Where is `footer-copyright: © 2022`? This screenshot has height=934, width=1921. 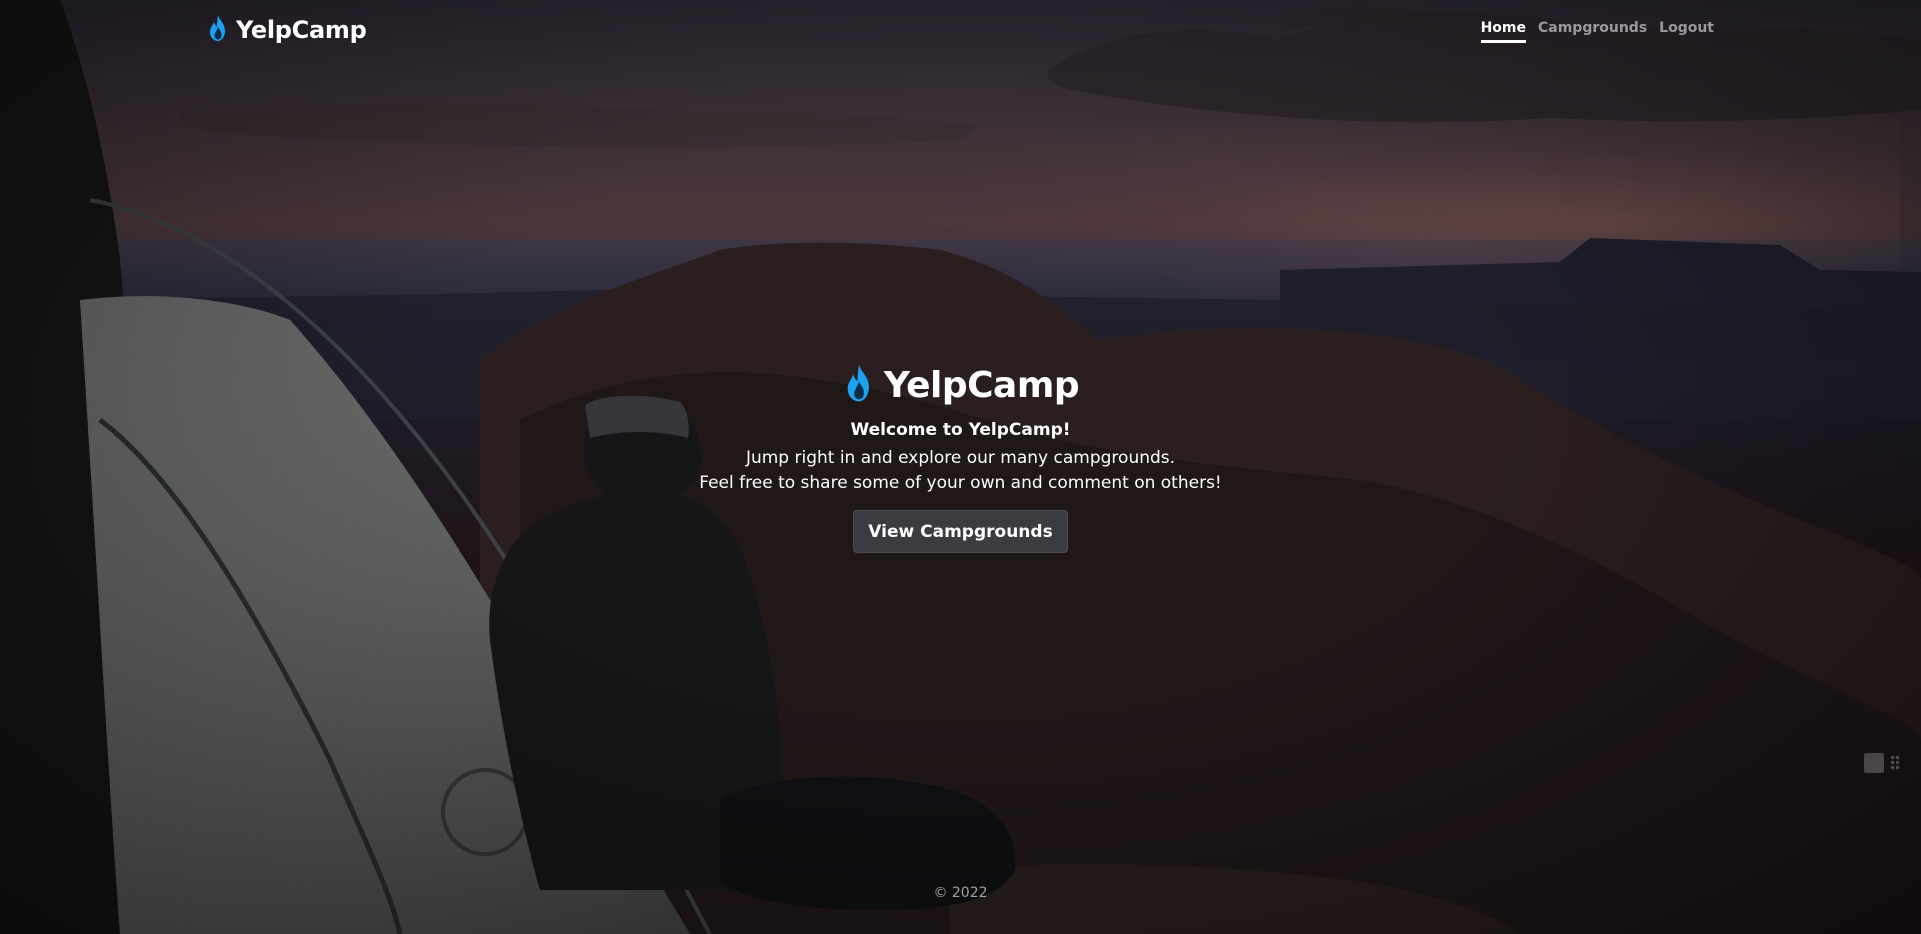 footer-copyright: © 2022 is located at coordinates (960, 893).